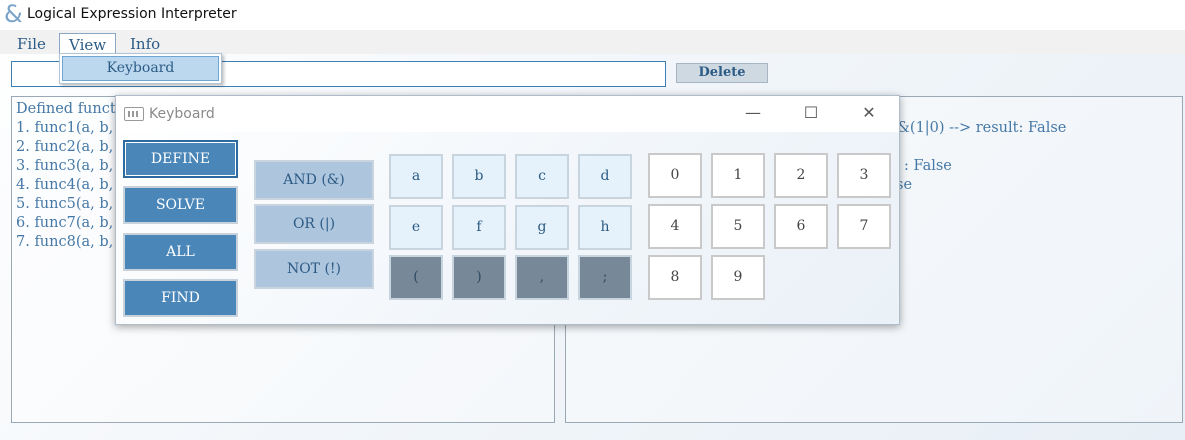 The image size is (1185, 440). I want to click on close-icon: ✕, so click(869, 114).